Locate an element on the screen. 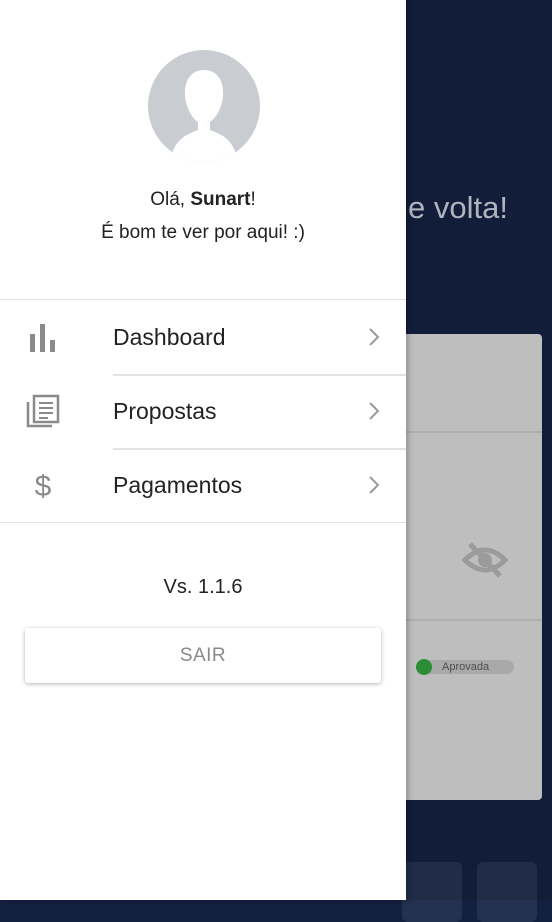  greeting-suffix: ! is located at coordinates (253, 199).